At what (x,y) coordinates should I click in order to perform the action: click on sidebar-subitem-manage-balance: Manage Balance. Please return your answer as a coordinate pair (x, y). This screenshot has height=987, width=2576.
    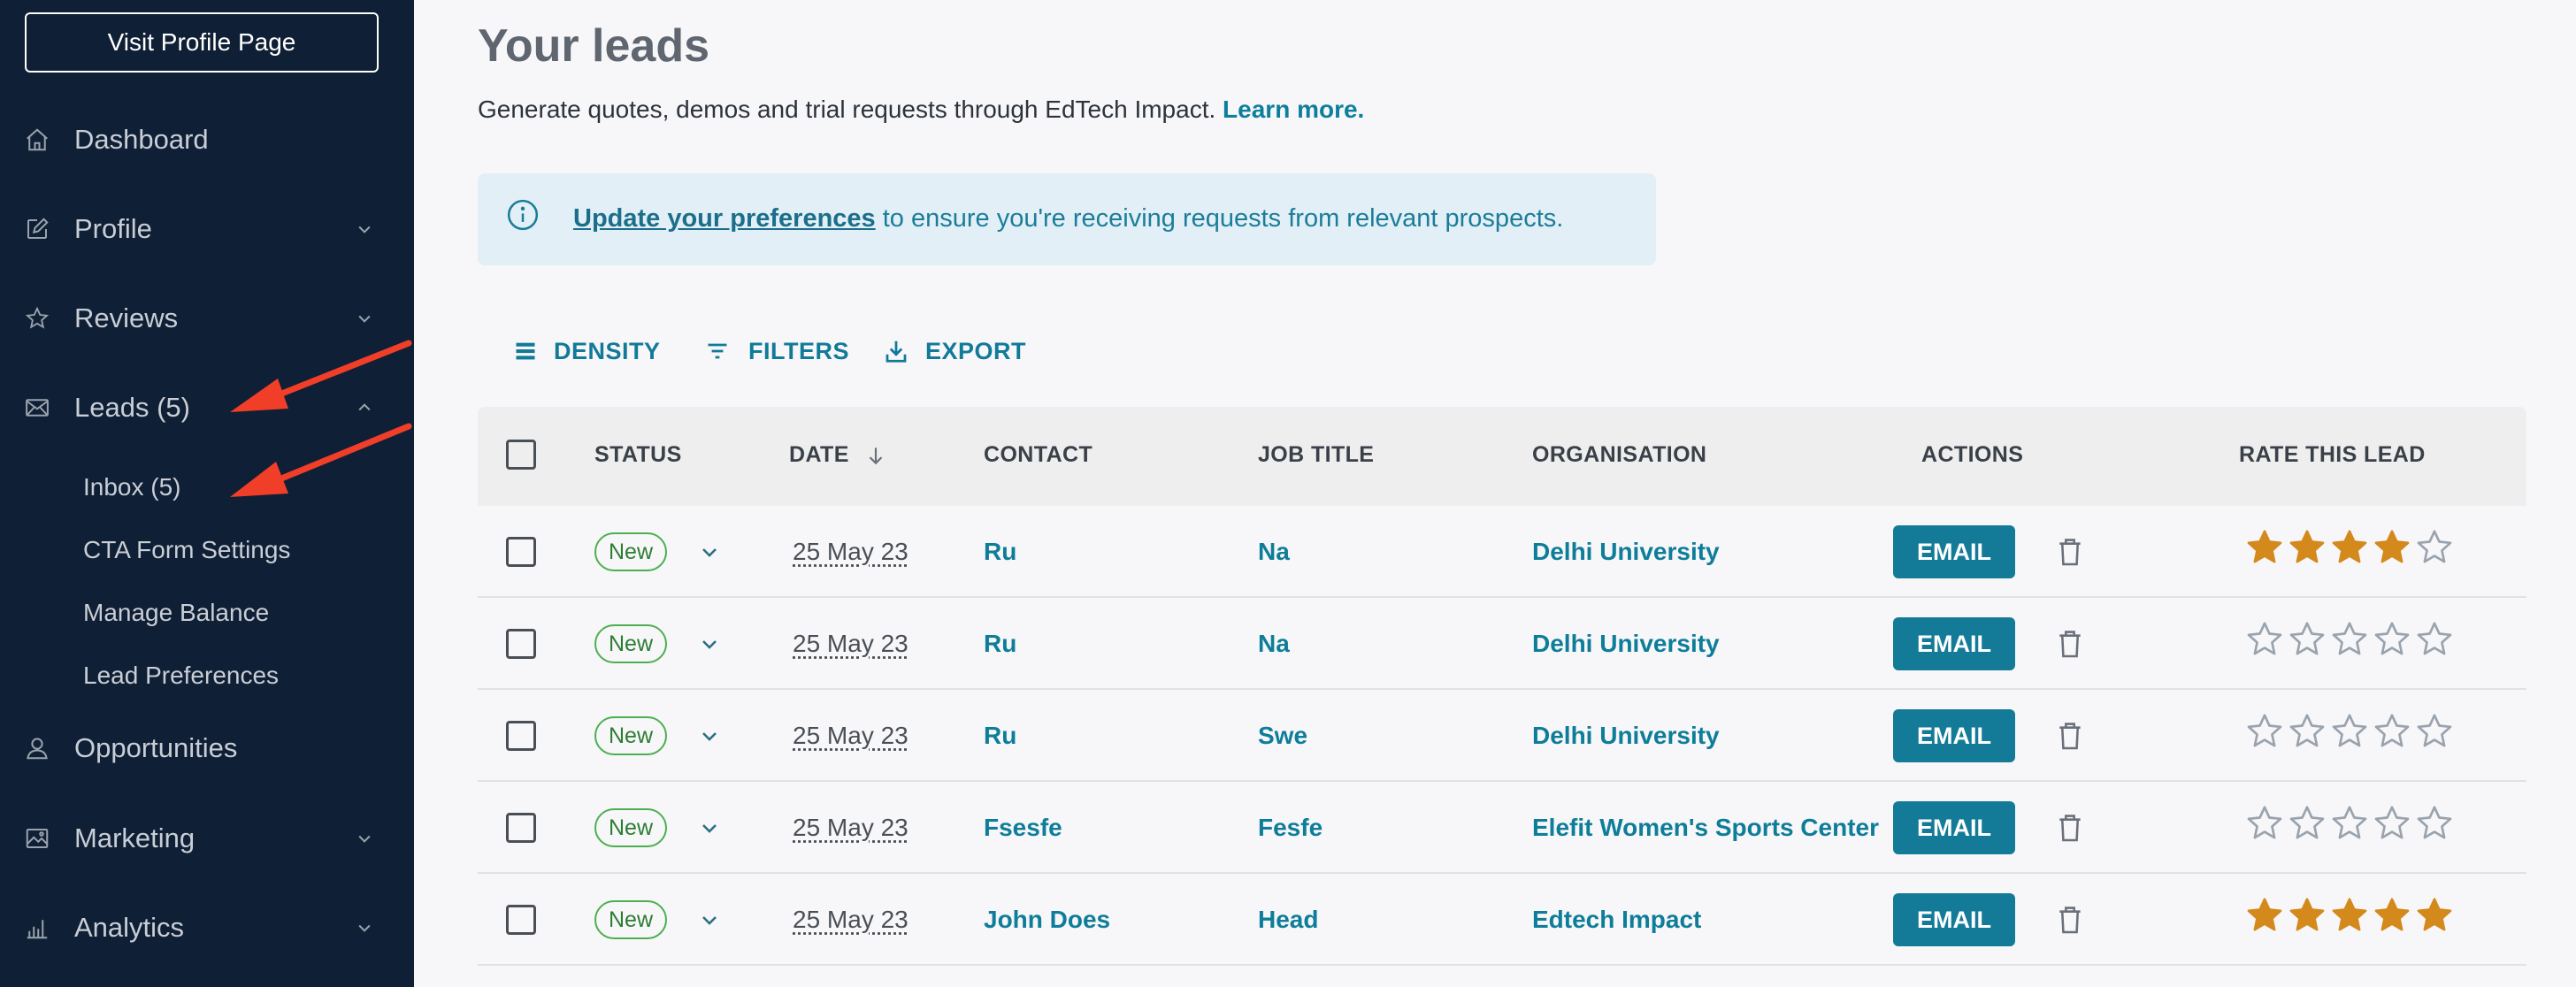
    Looking at the image, I should click on (176, 613).